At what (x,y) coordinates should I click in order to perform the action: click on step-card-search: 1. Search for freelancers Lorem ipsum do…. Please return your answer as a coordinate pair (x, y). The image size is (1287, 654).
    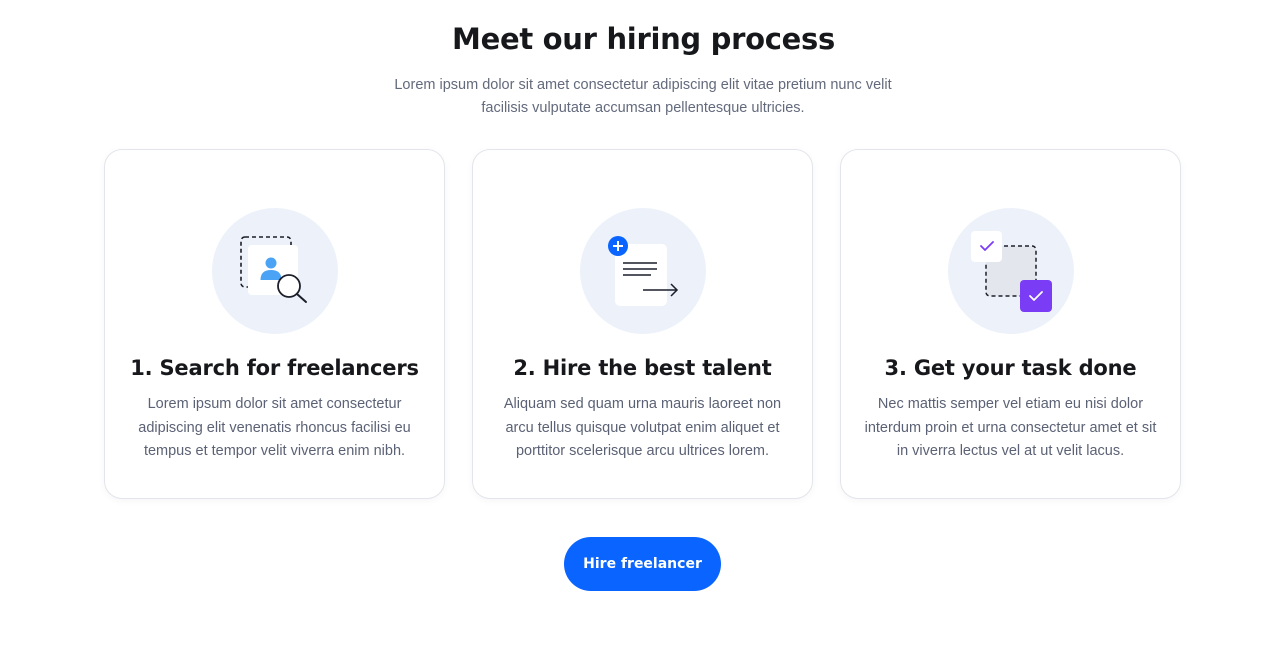
    Looking at the image, I should click on (274, 324).